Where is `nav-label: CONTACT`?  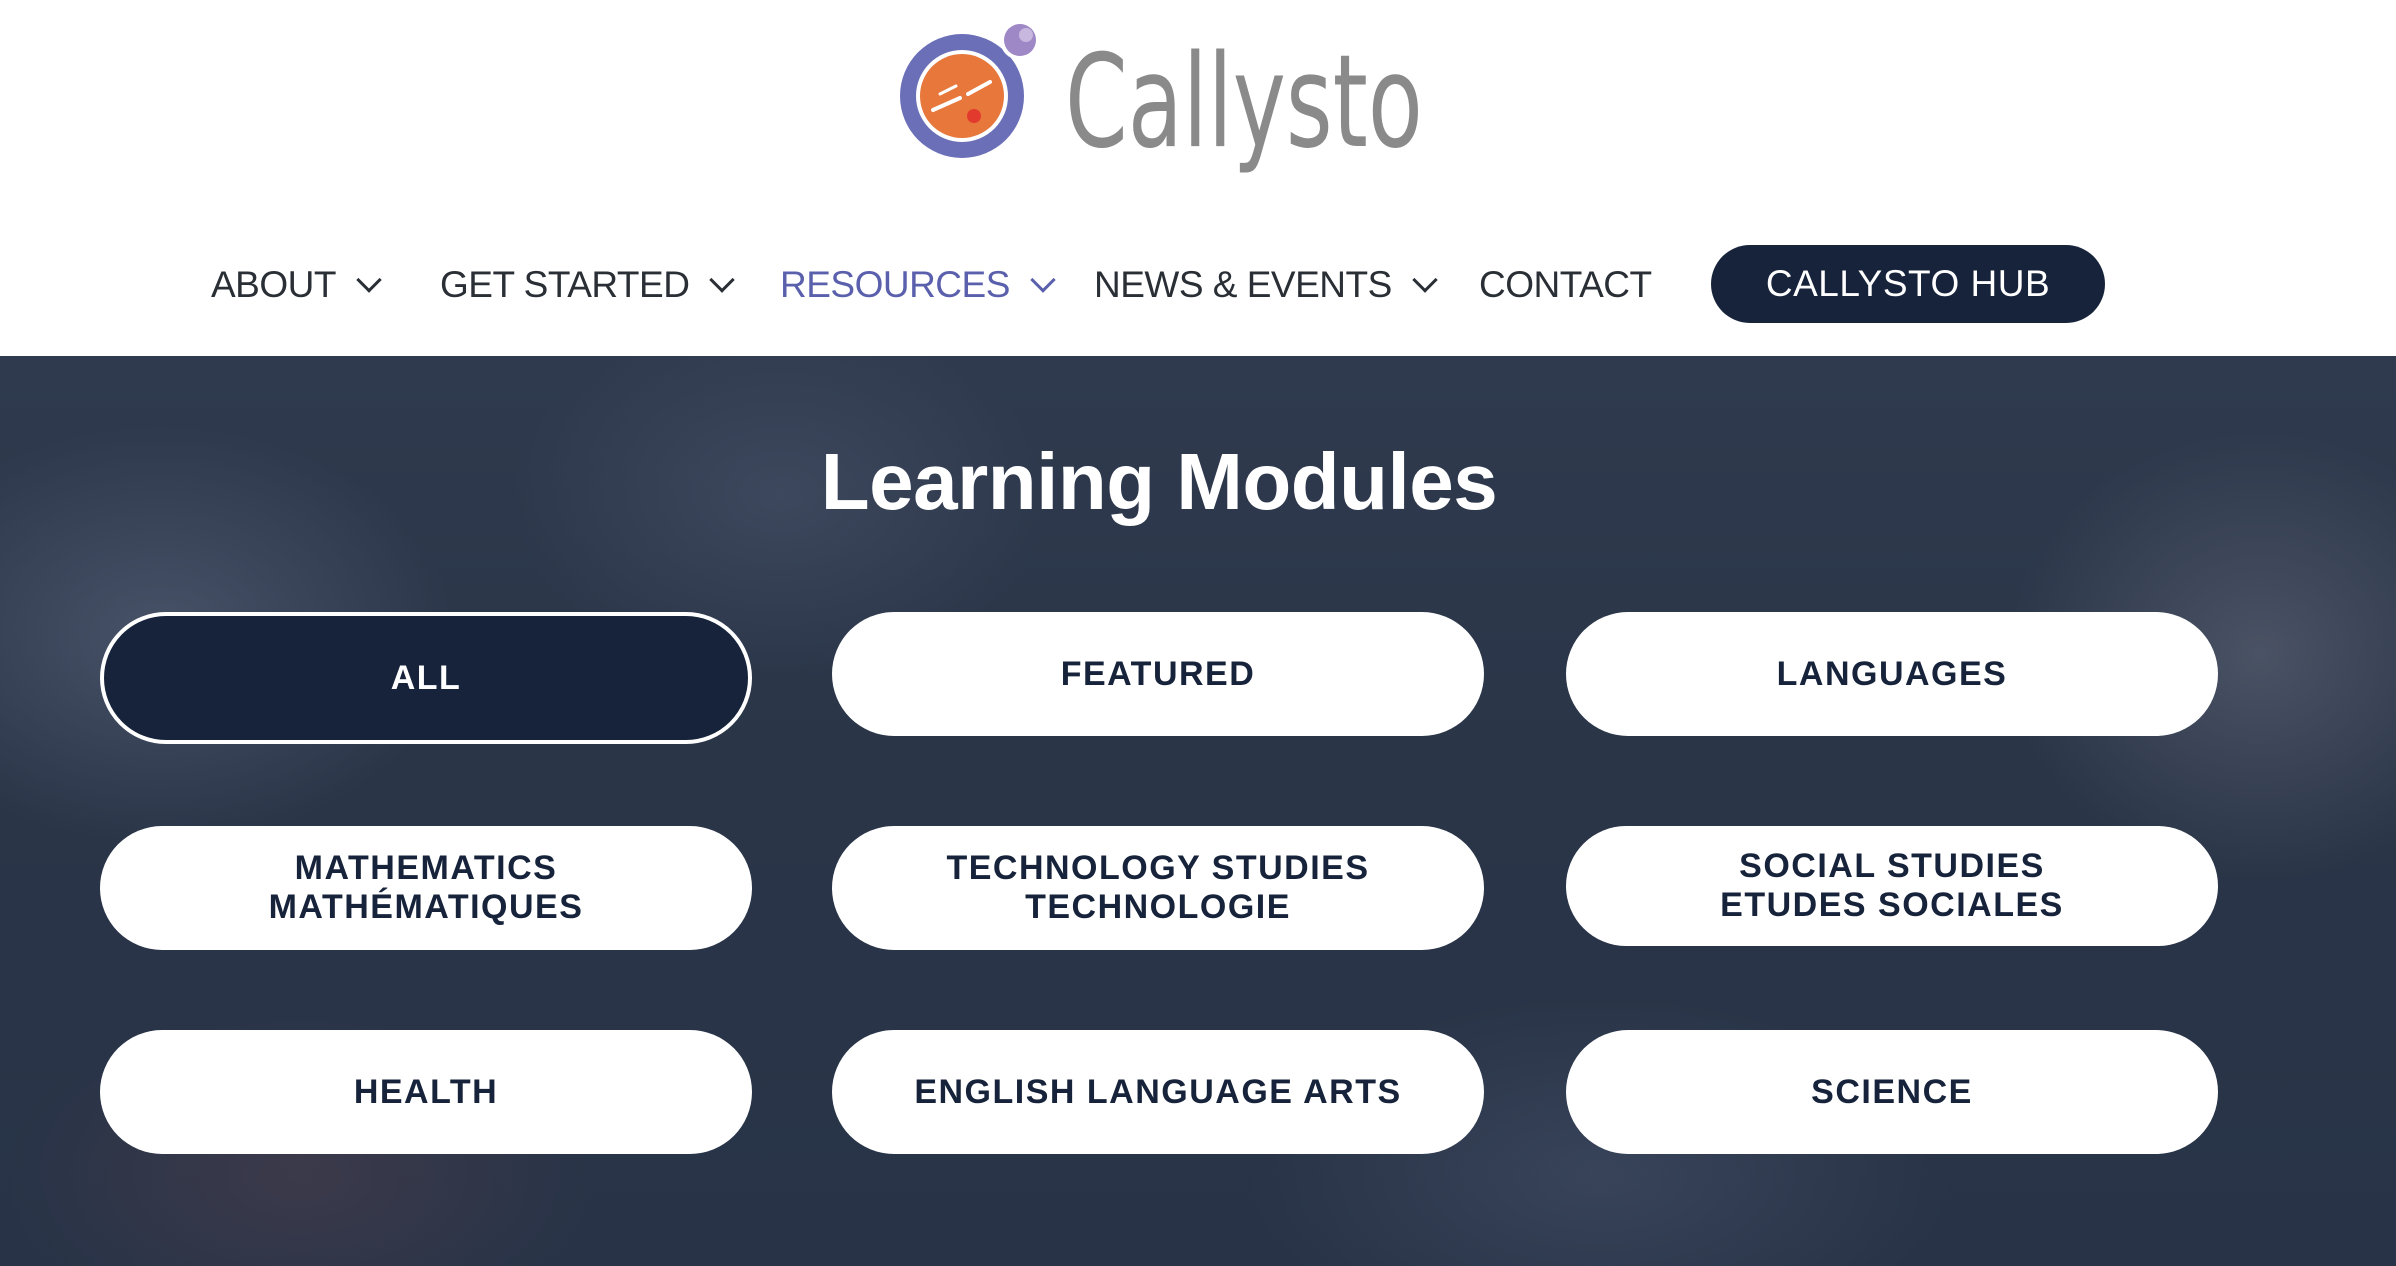
nav-label: CONTACT is located at coordinates (1565, 284).